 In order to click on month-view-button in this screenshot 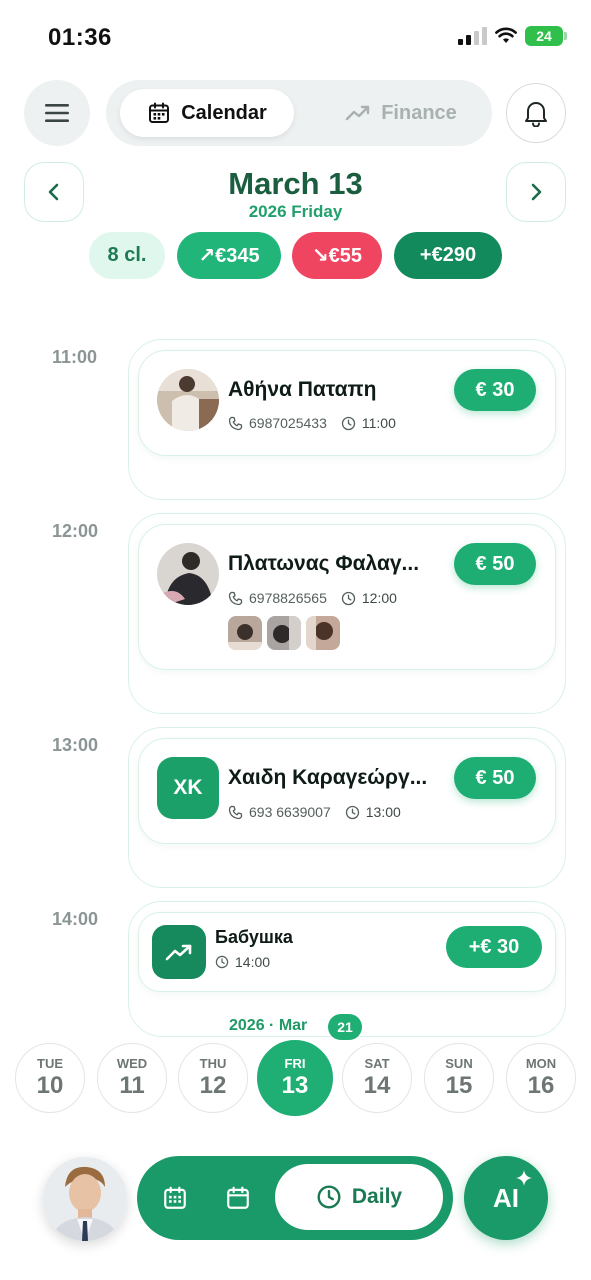, I will do `click(175, 1198)`.